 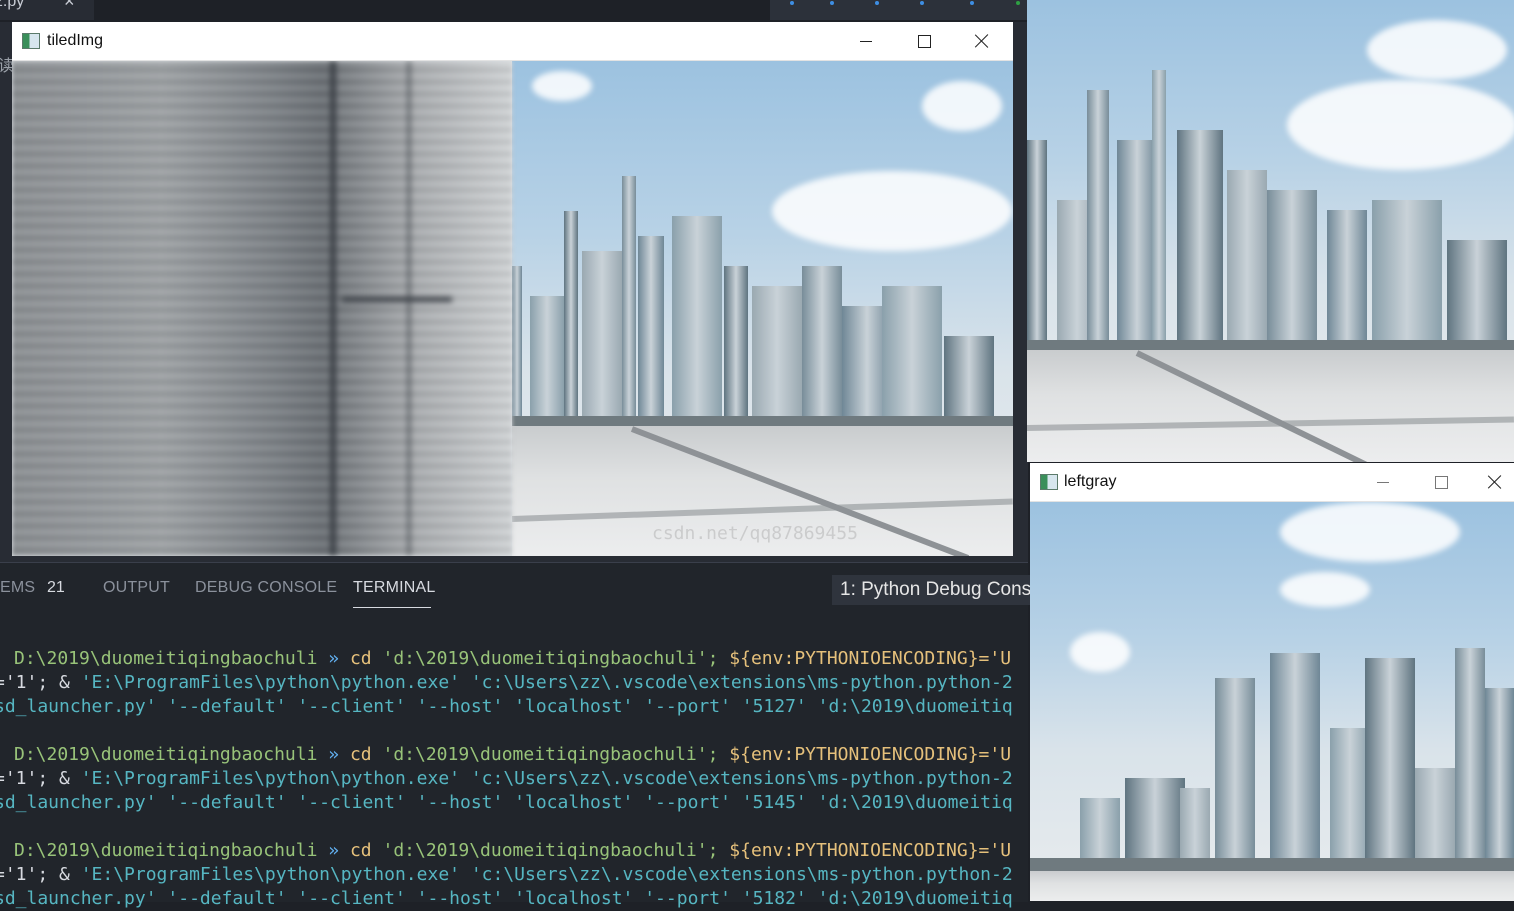 I want to click on problems-count-badge: 21, so click(x=56, y=587).